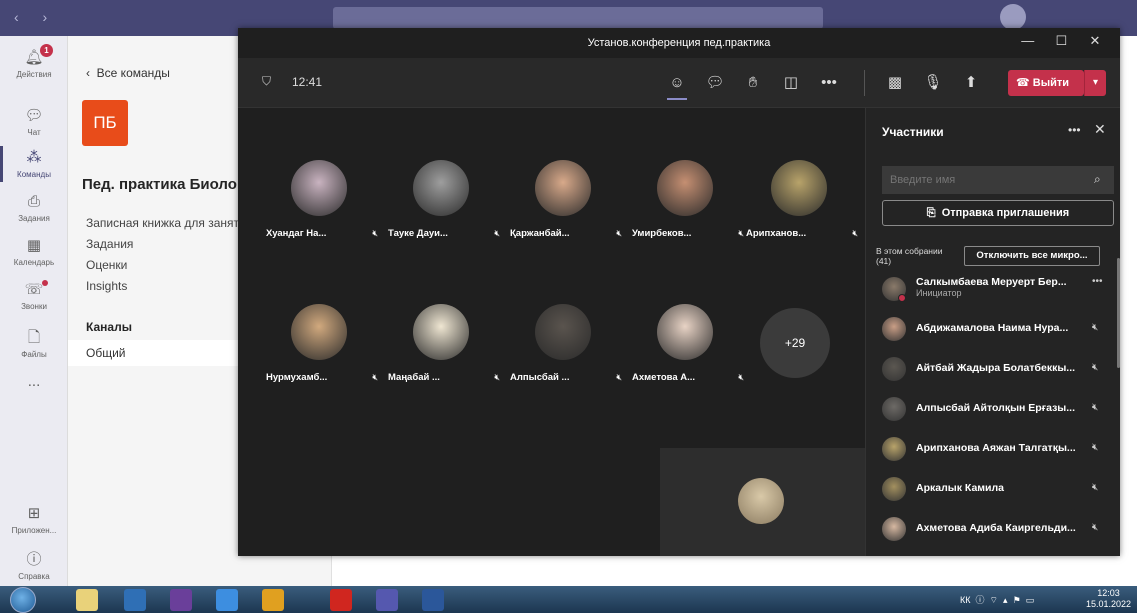 The width and height of the screenshot is (1137, 613). Describe the element at coordinates (997, 329) in the screenshot. I see `participant-row: Абдижамалова Наима Нура... 🔇︎` at that location.